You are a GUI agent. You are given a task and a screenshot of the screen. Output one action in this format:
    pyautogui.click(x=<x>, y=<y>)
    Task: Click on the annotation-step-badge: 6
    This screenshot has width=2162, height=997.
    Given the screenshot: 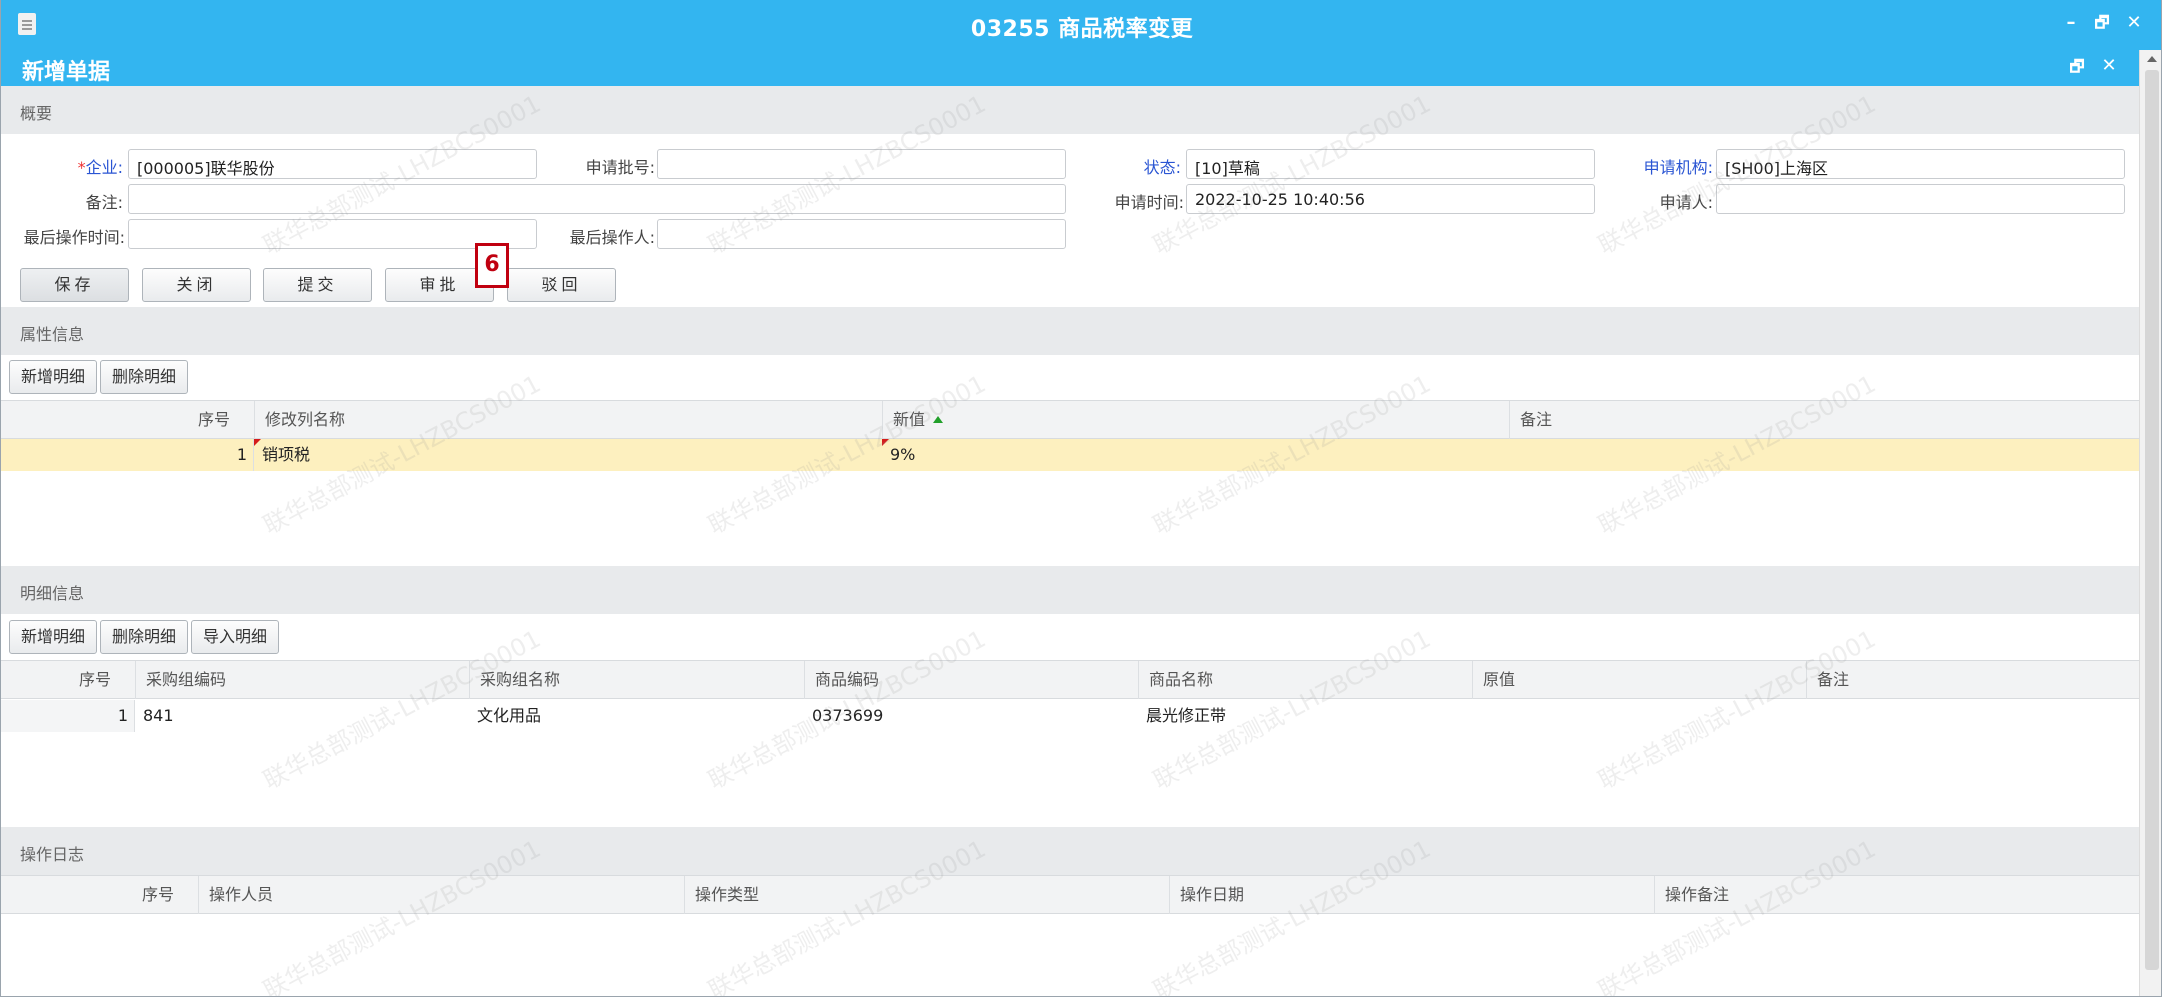 What is the action you would take?
    pyautogui.click(x=492, y=265)
    